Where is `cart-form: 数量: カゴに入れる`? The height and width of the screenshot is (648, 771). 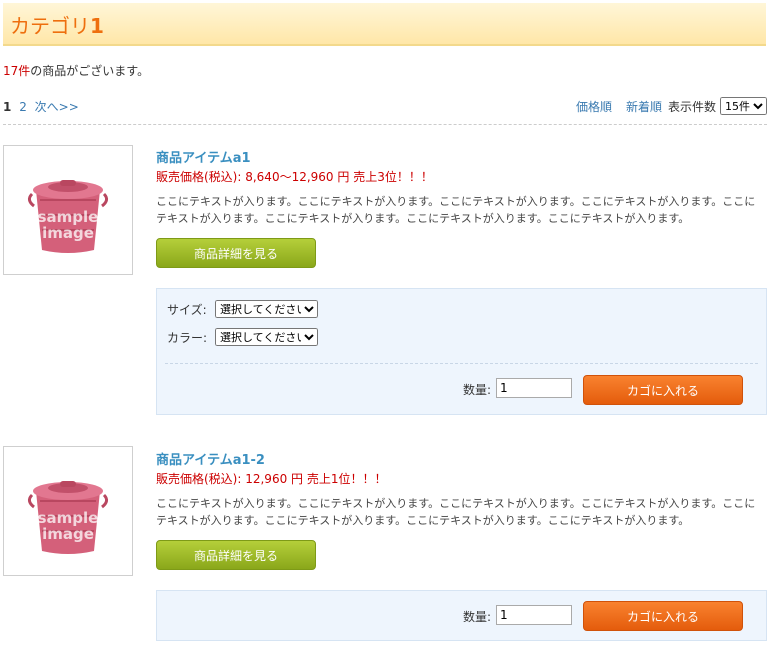
cart-form: 数量: カゴに入れる is located at coordinates (461, 615).